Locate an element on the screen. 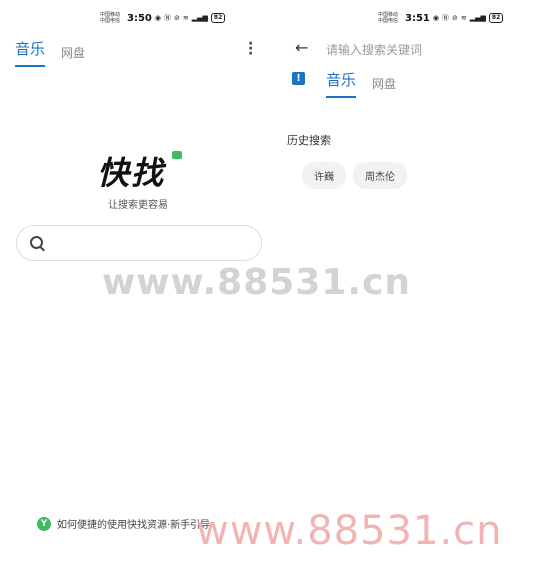 Image resolution: width=551 pixels, height=564 pixels. history-chip: 周杰伦 is located at coordinates (380, 175).